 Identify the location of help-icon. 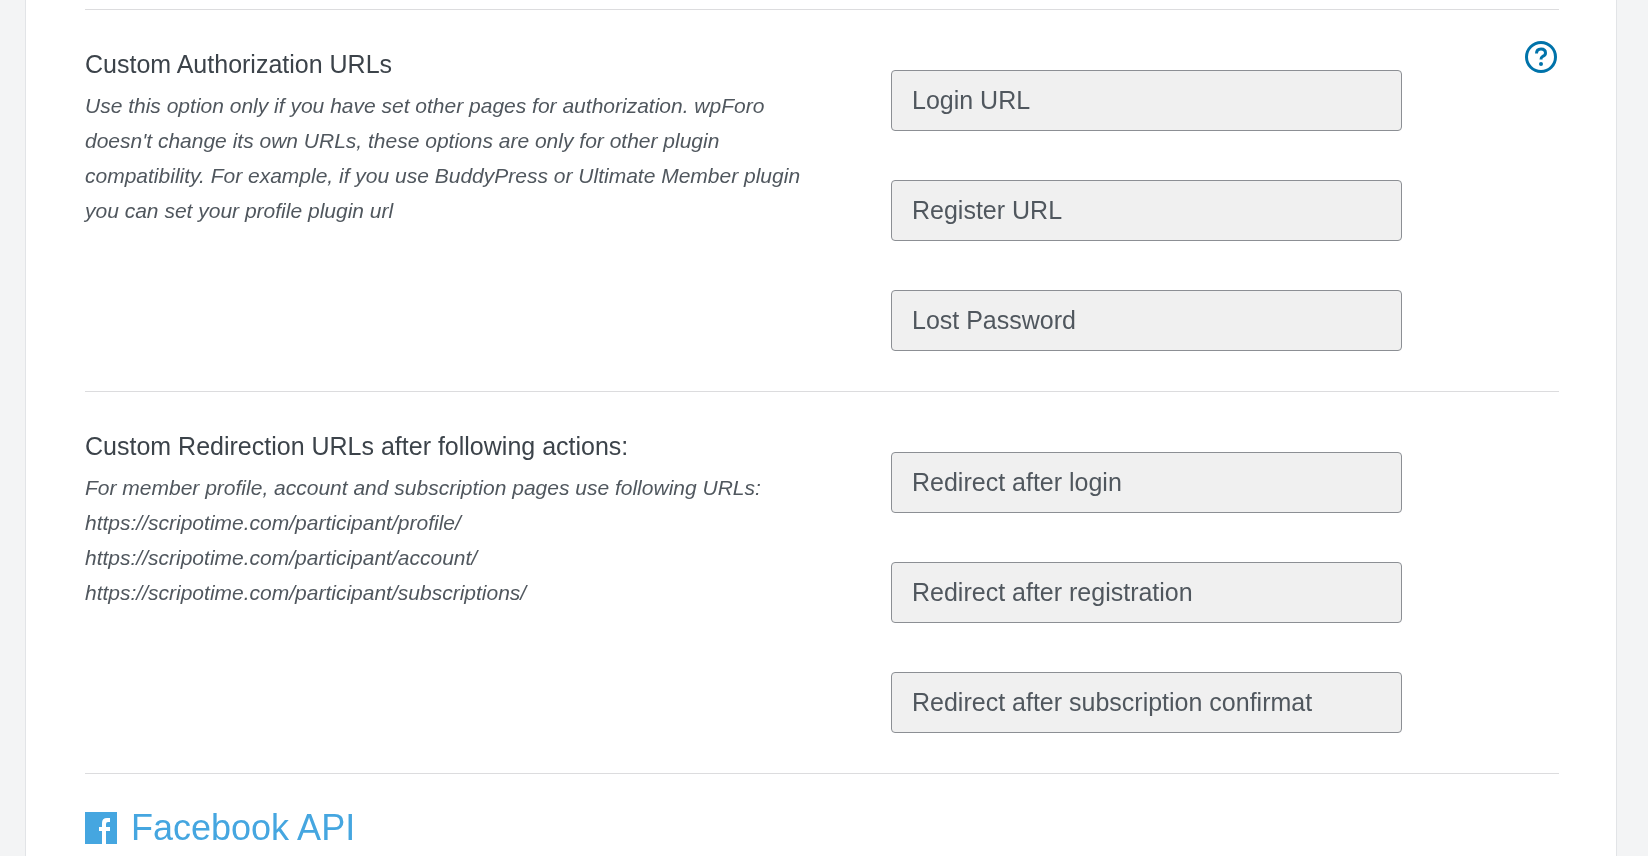
(1541, 57).